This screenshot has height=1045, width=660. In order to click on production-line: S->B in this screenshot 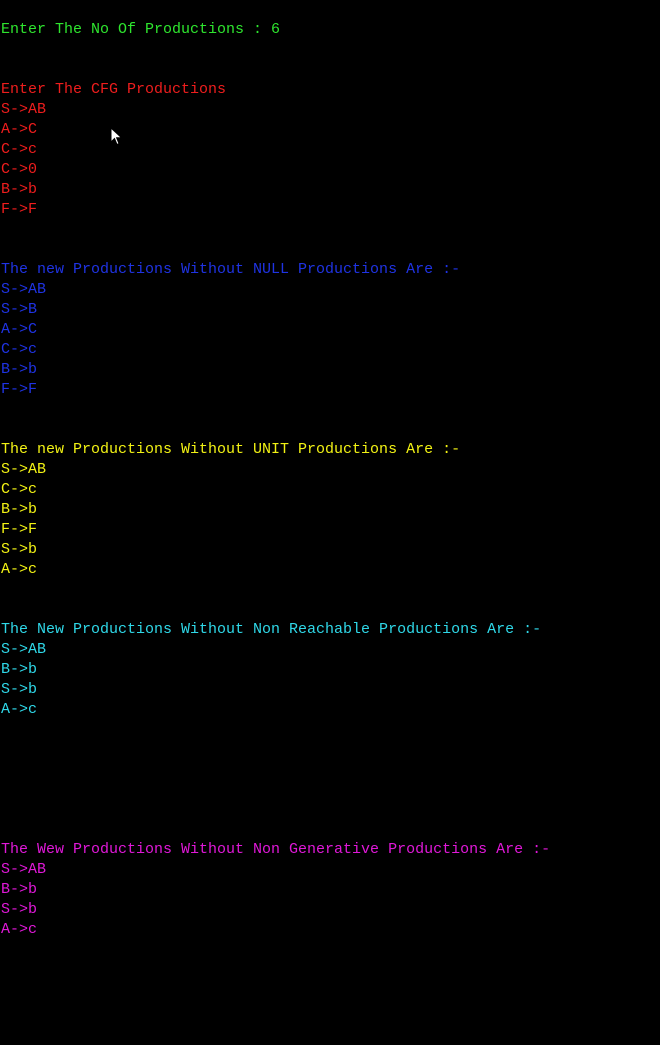, I will do `click(19, 309)`.